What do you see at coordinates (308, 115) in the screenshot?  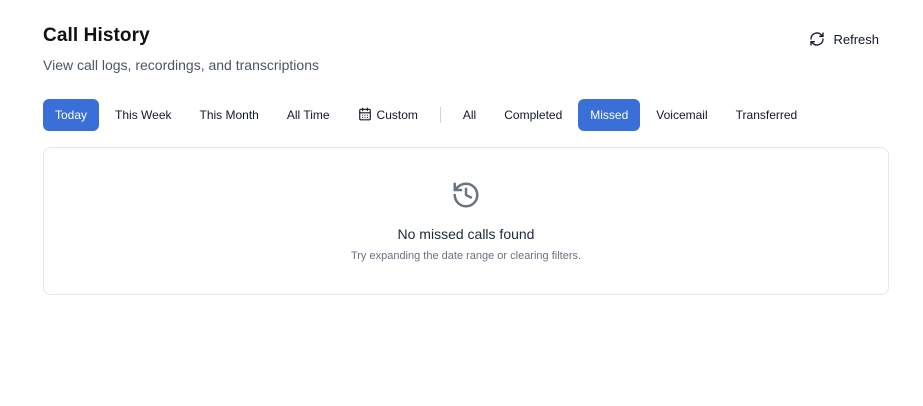 I see `filter-all-time: All Time` at bounding box center [308, 115].